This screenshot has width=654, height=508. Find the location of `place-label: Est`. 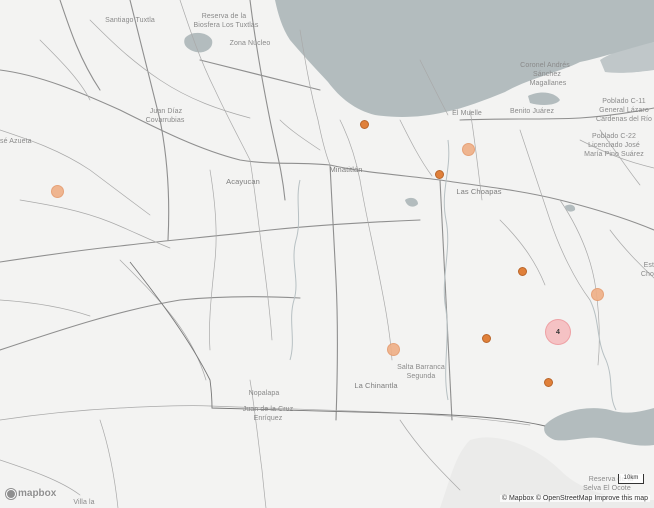

place-label: Est is located at coordinates (648, 265).